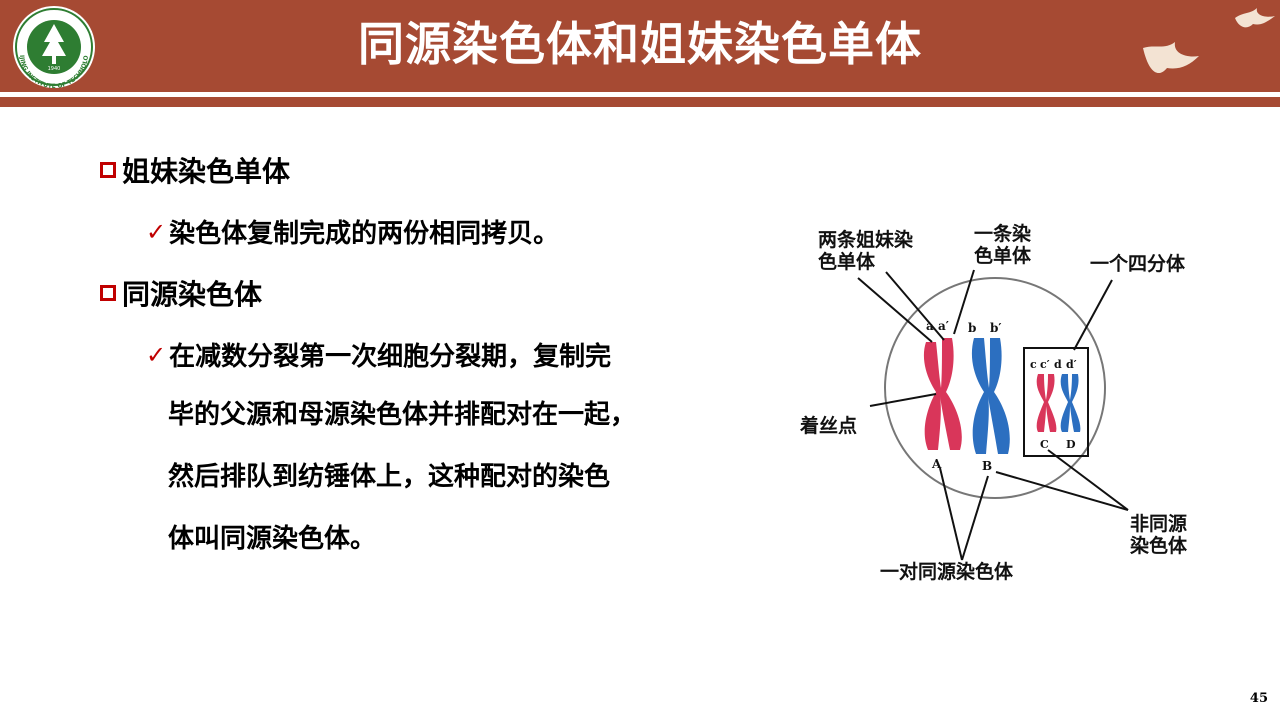 The height and width of the screenshot is (720, 1280). I want to click on sub-bullet-sister-def: ✓ 染色体复制完成的两份相同拷贝。, so click(352, 231).